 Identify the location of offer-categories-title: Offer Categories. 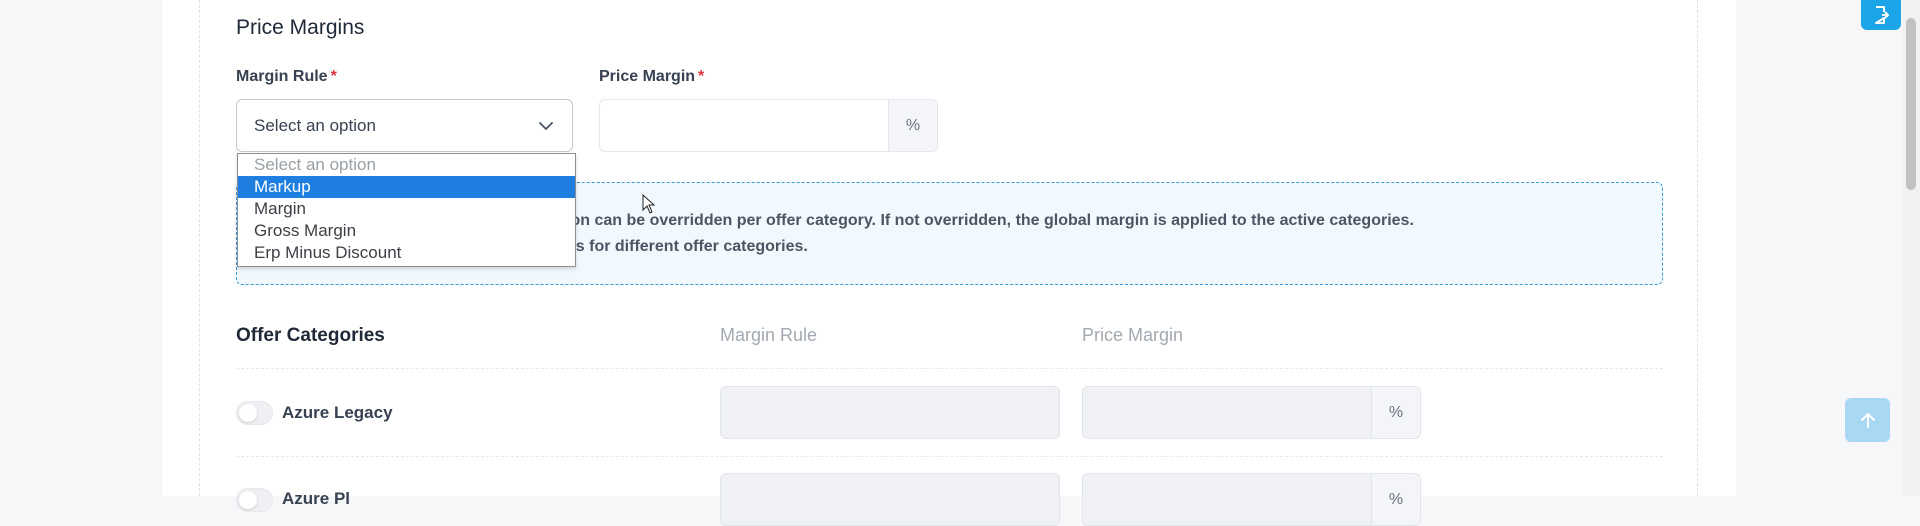
(310, 335).